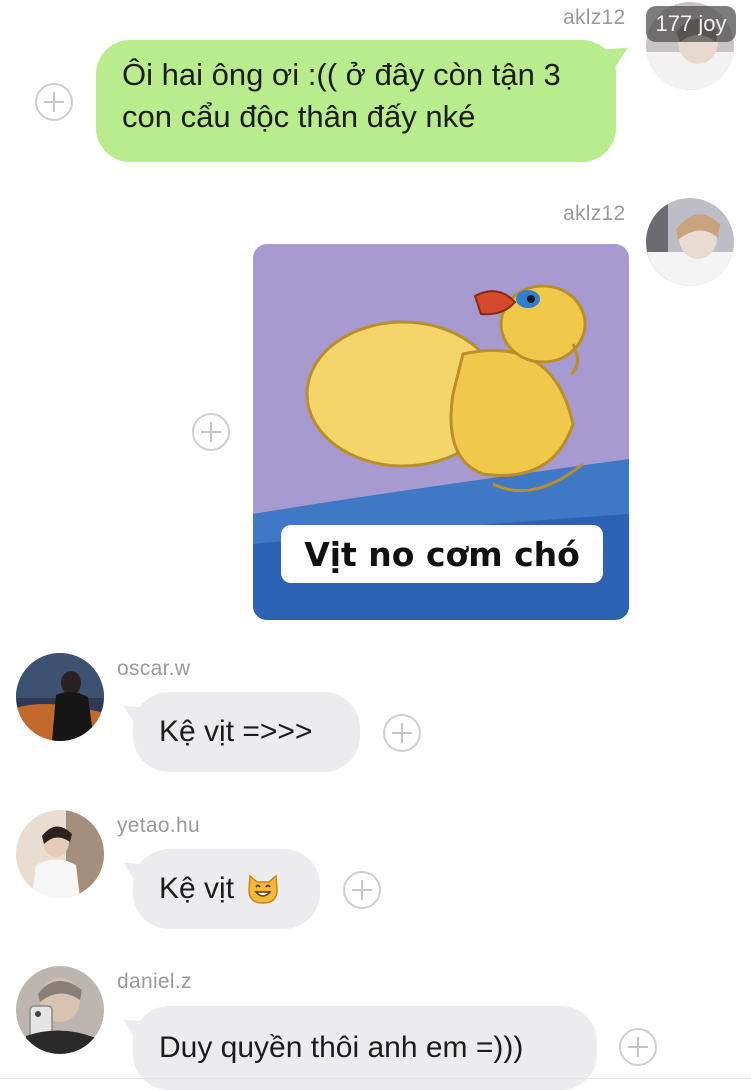  Describe the element at coordinates (154, 668) in the screenshot. I see `sender-name: oscar.w` at that location.